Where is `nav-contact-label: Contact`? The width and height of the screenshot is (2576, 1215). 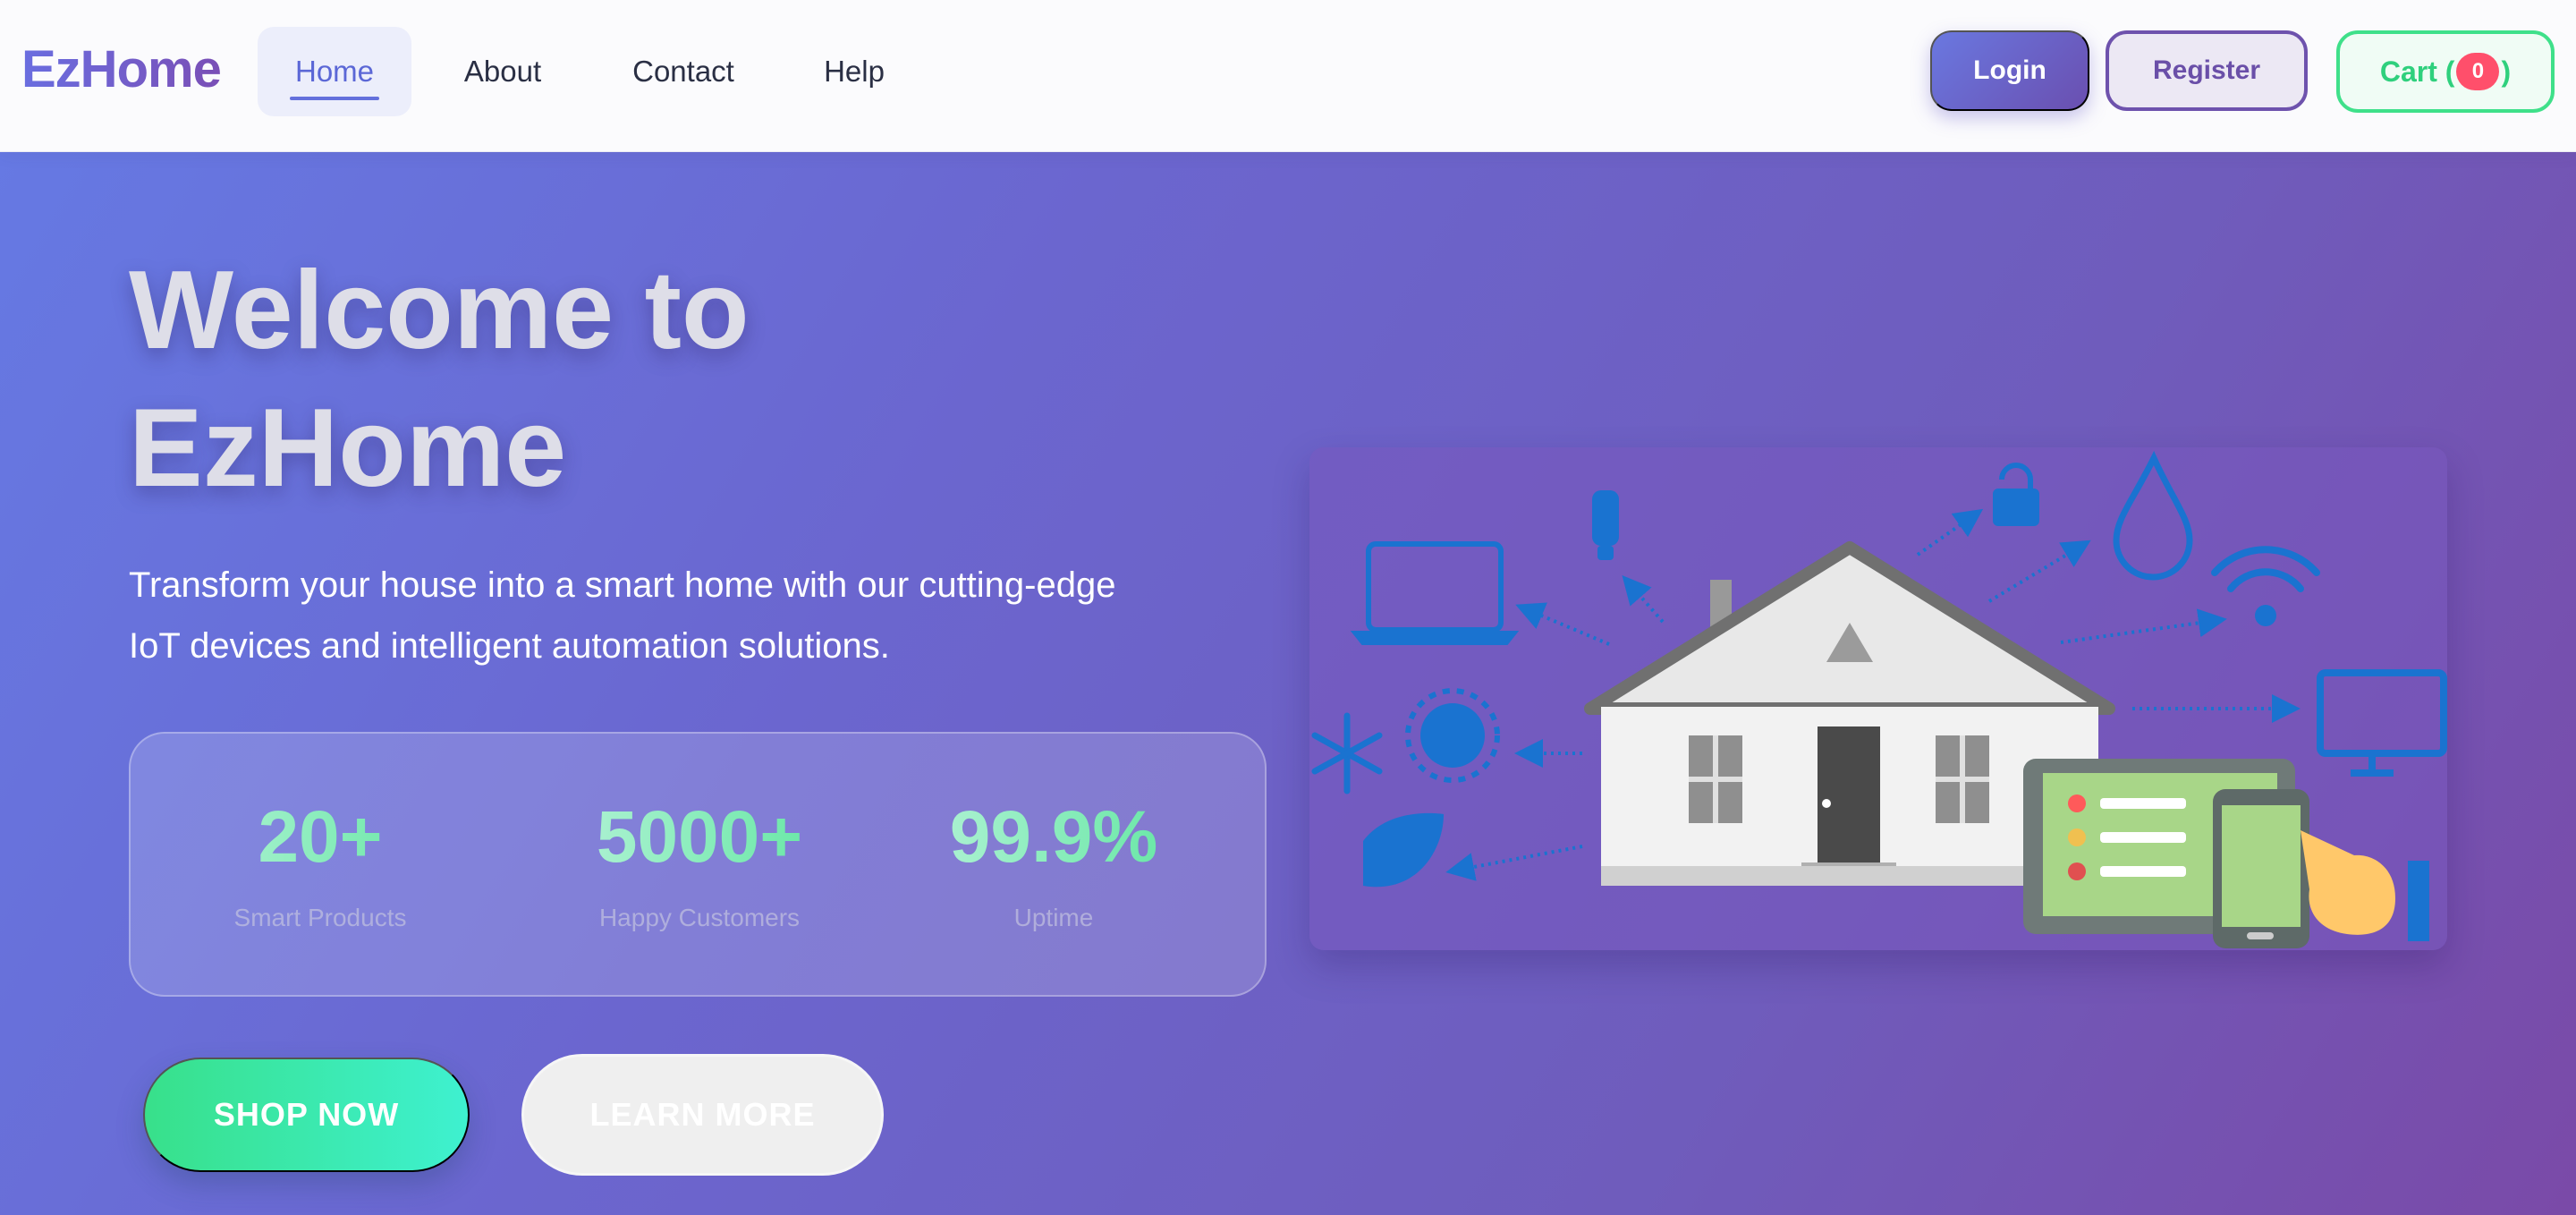 nav-contact-label: Contact is located at coordinates (683, 72).